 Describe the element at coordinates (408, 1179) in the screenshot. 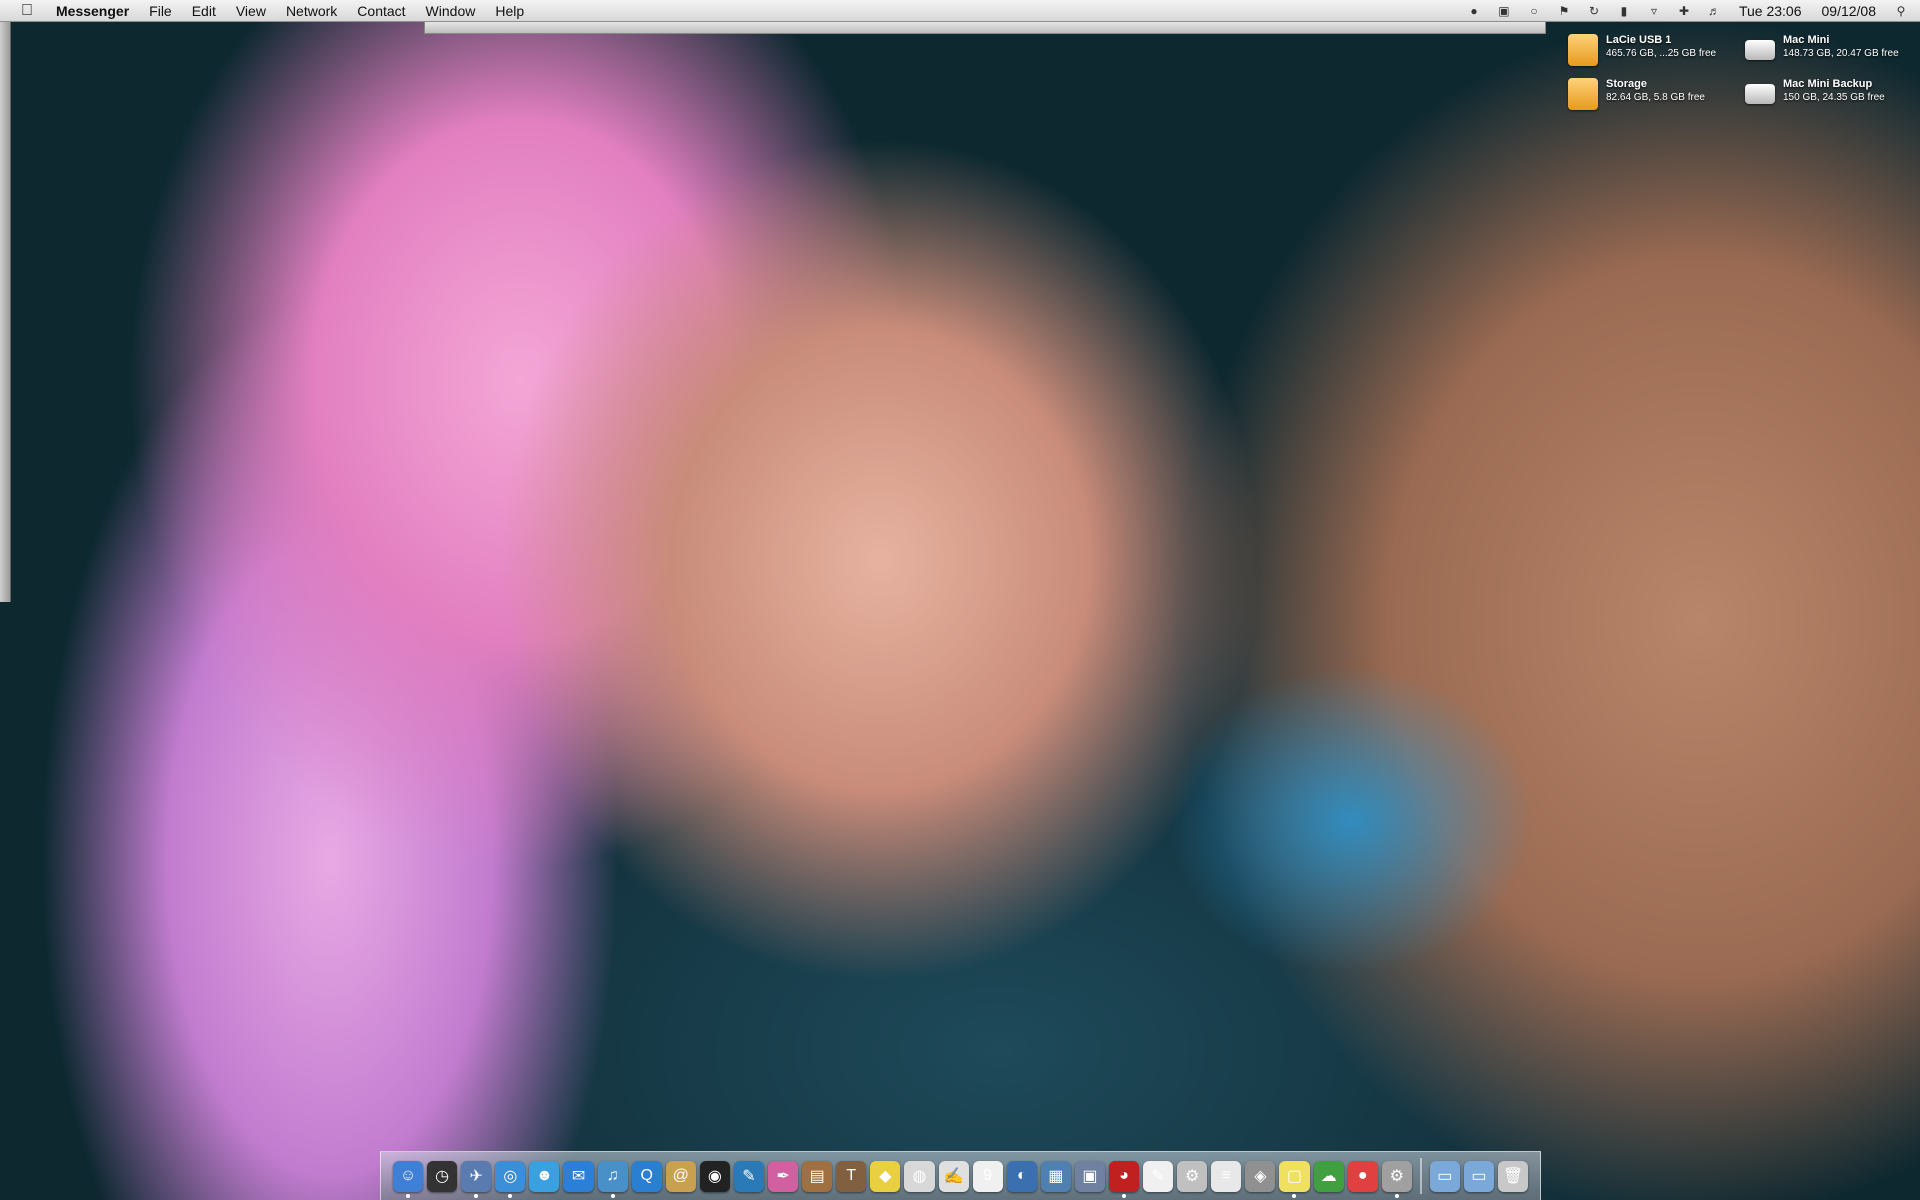

I see `finder-icon: ☺` at that location.